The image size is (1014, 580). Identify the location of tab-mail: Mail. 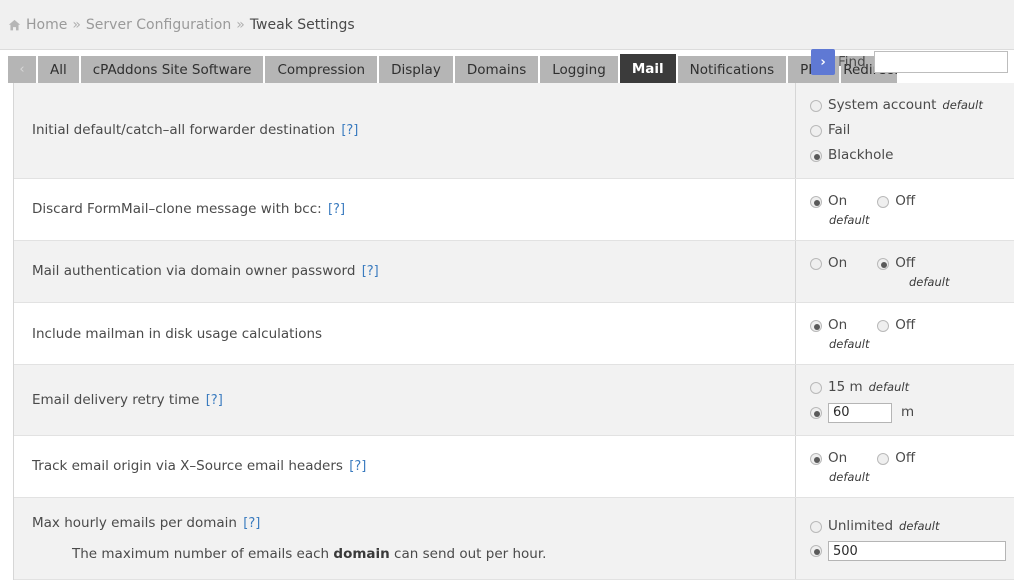
(647, 68).